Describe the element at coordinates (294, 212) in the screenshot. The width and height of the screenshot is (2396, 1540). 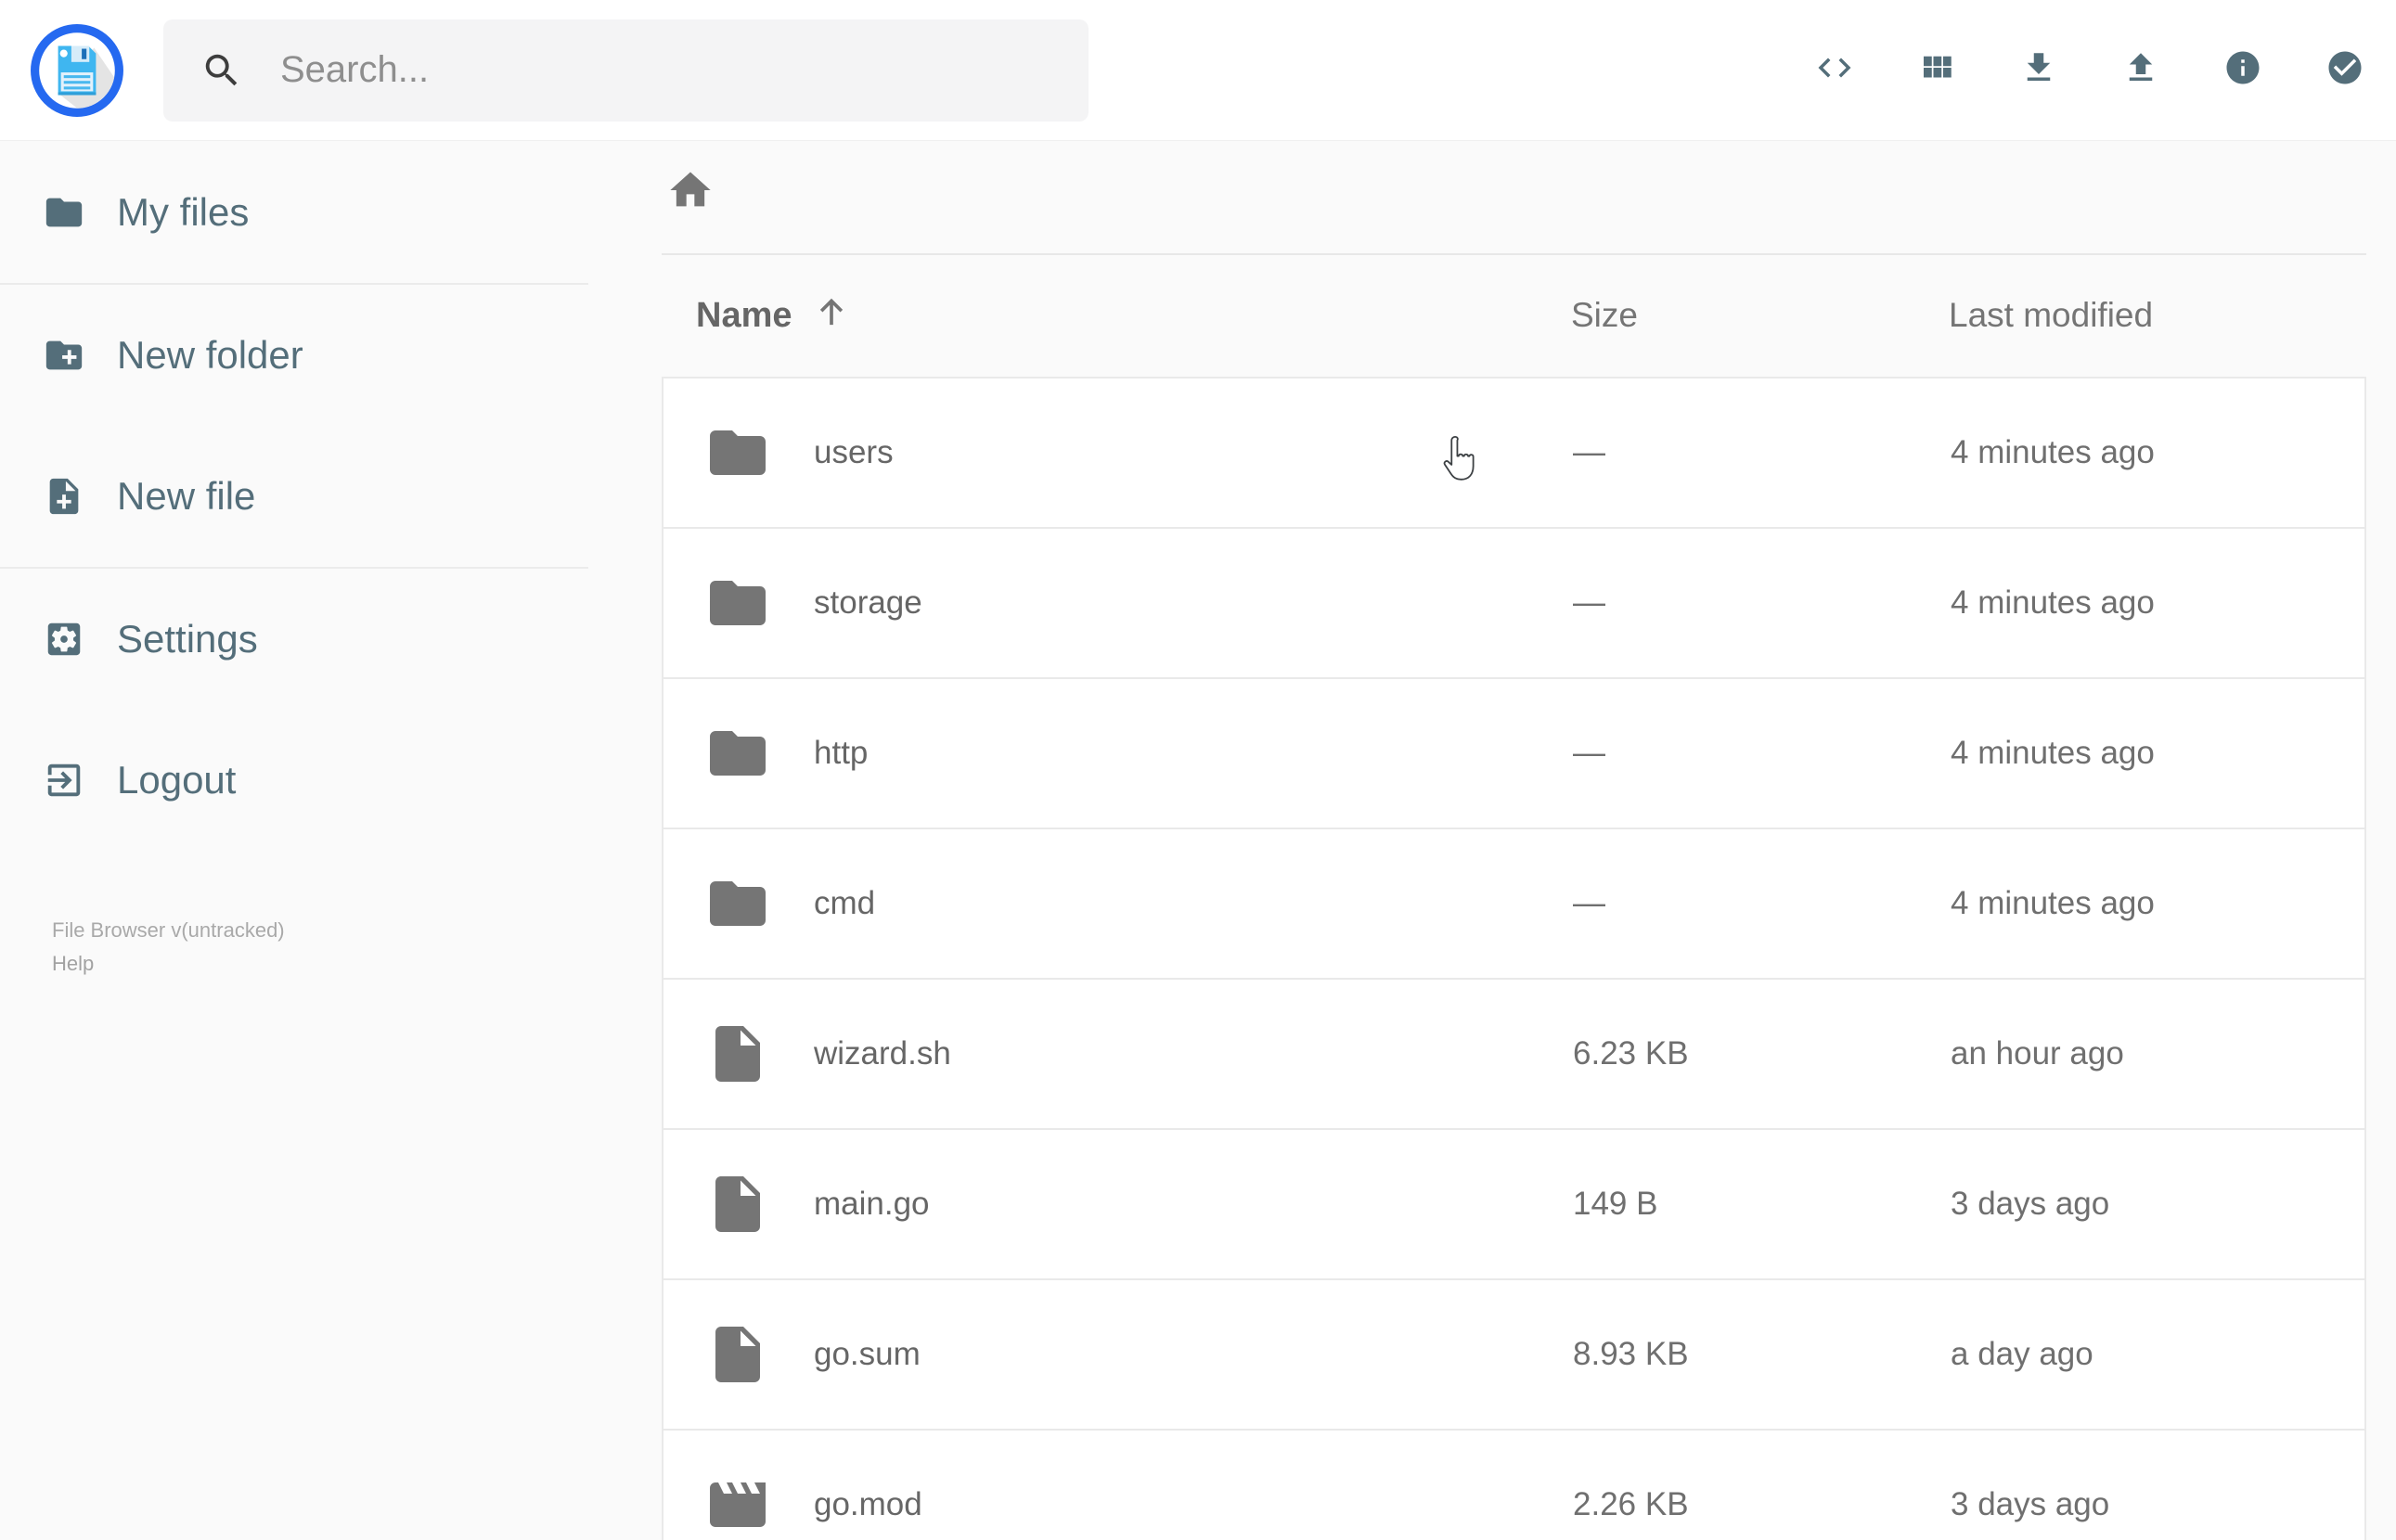
I see `sidebar-item-my-files: My files` at that location.